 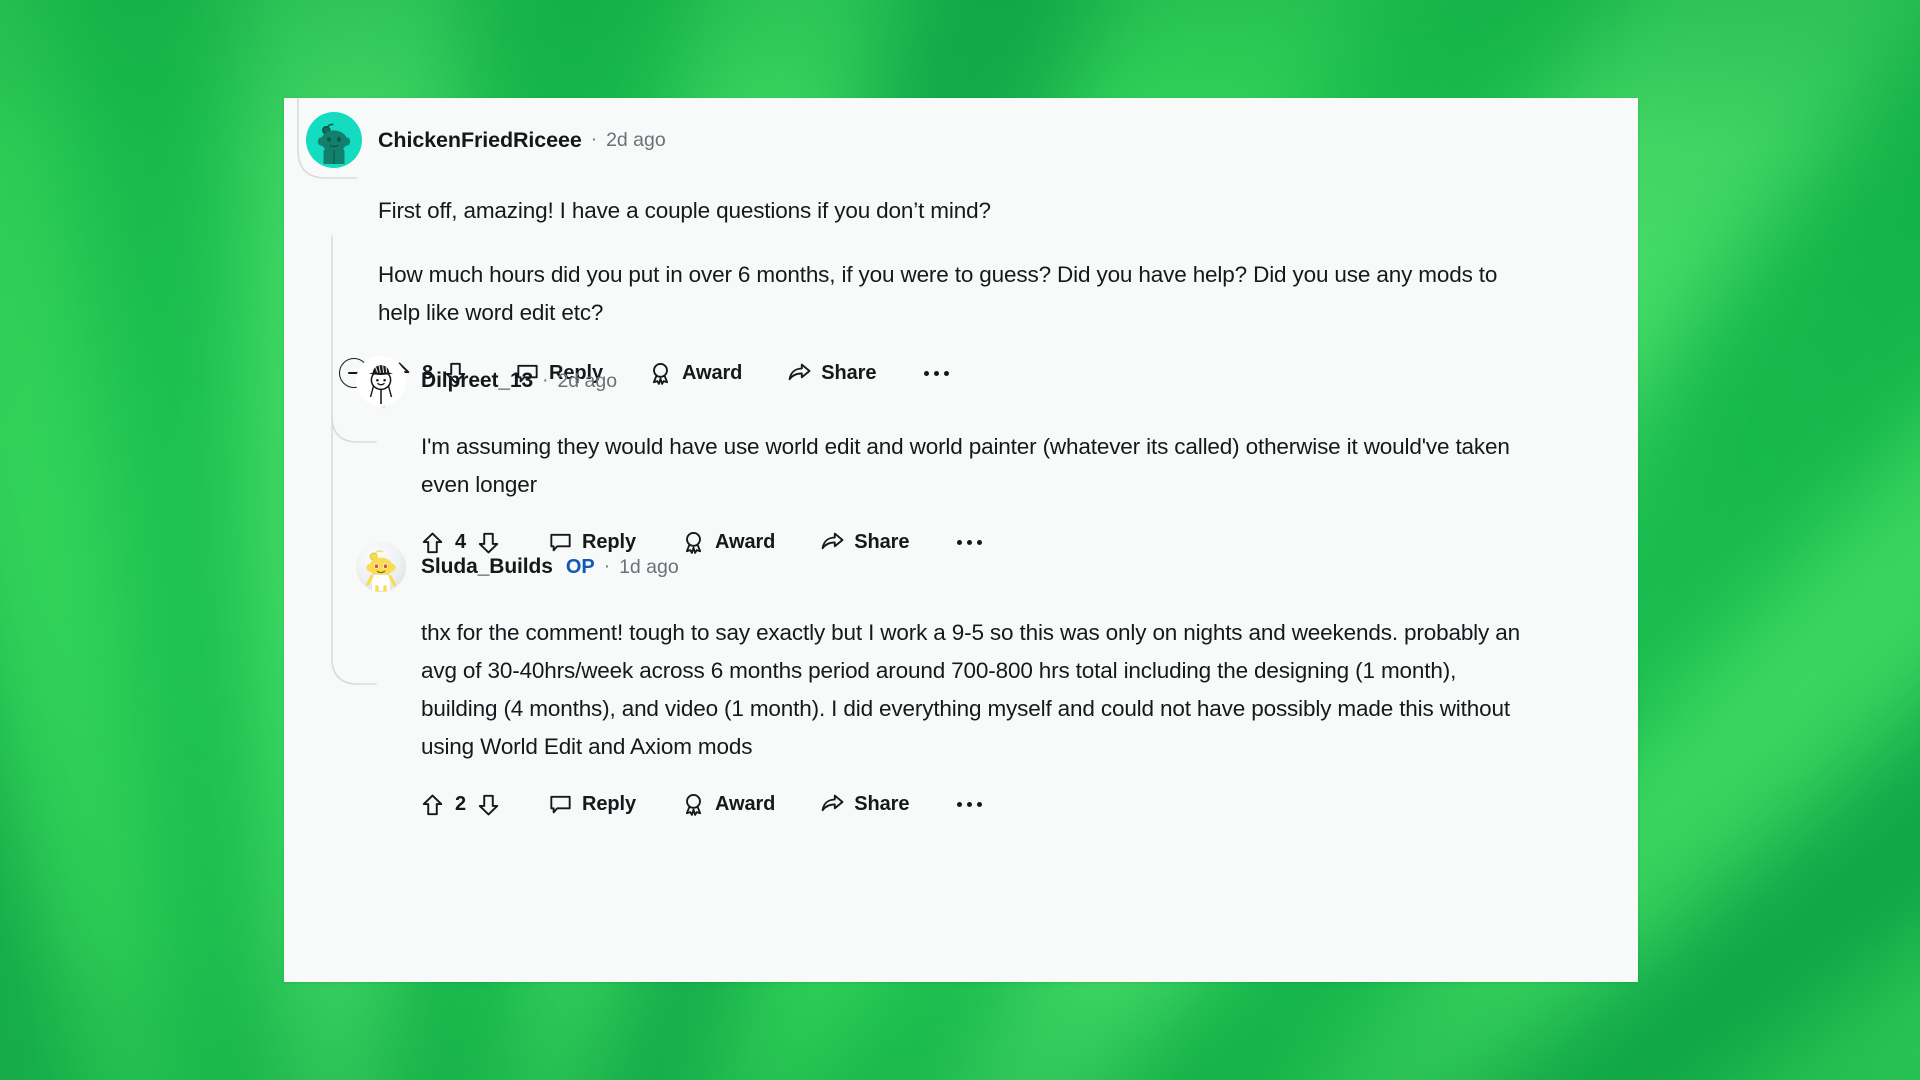 I want to click on snoo-teal-avatar-icon, so click(x=334, y=140).